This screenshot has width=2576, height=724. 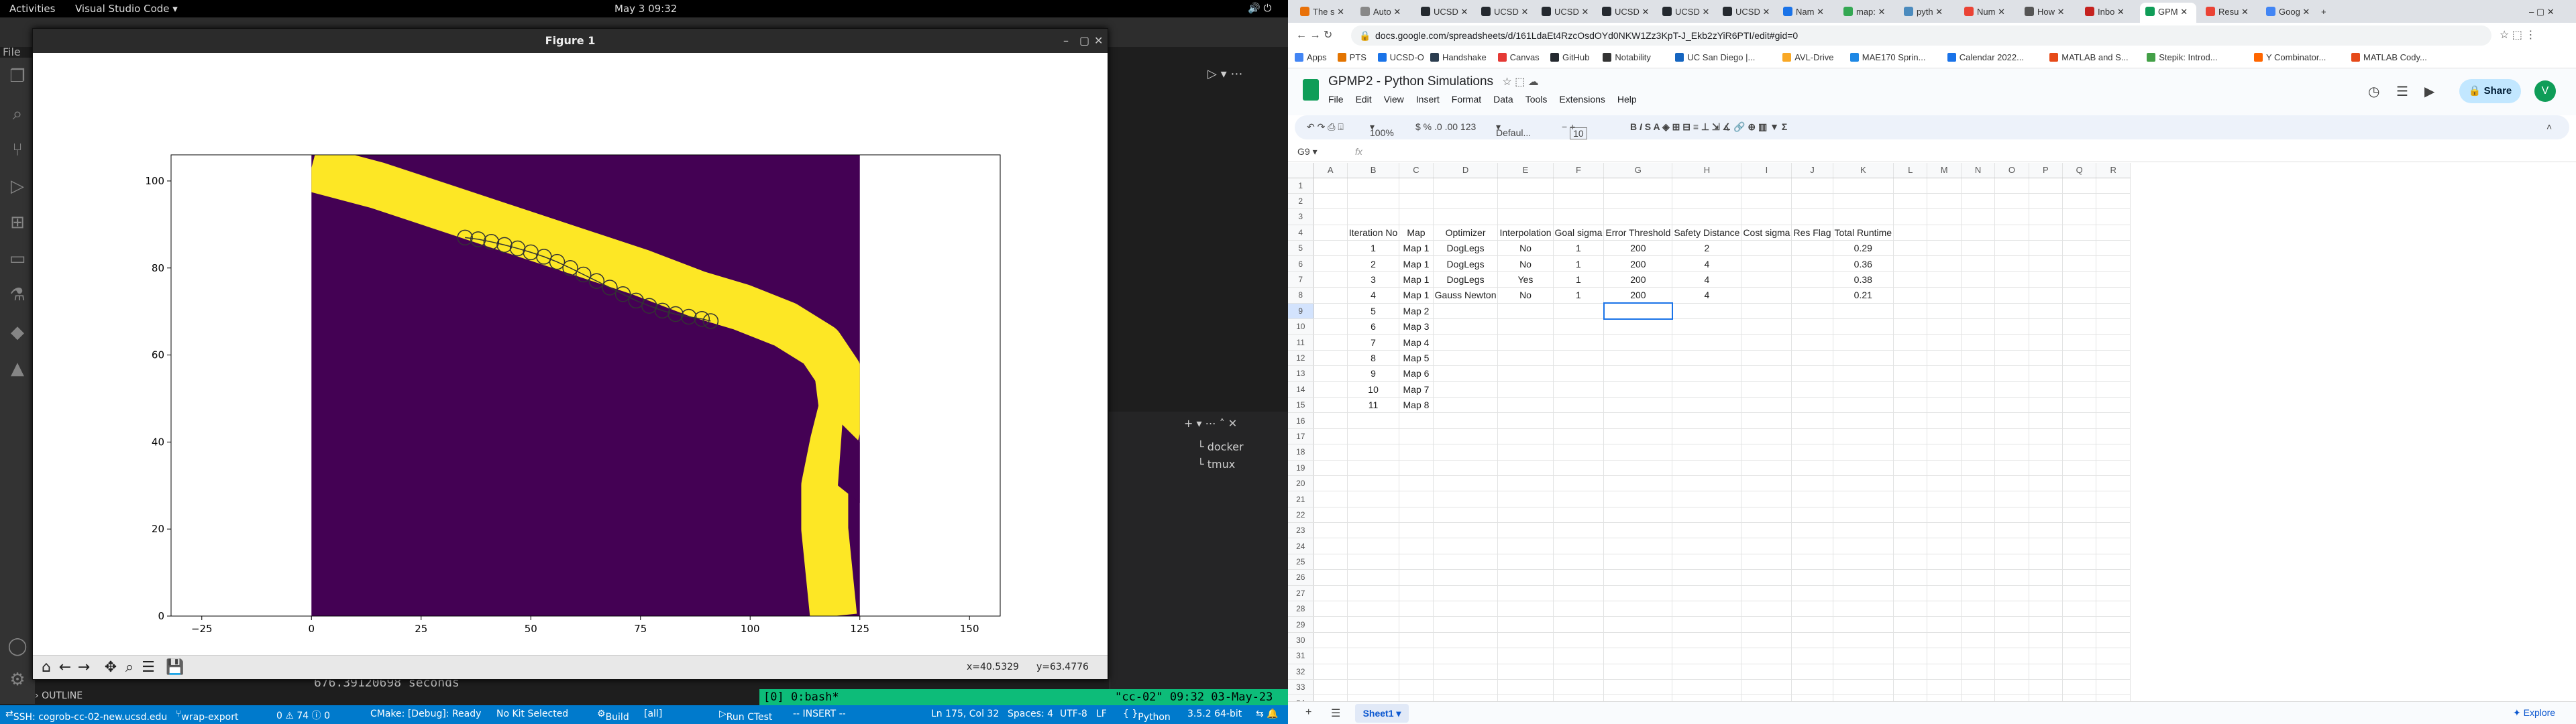 What do you see at coordinates (17, 114) in the screenshot?
I see `search-icon: ⌕` at bounding box center [17, 114].